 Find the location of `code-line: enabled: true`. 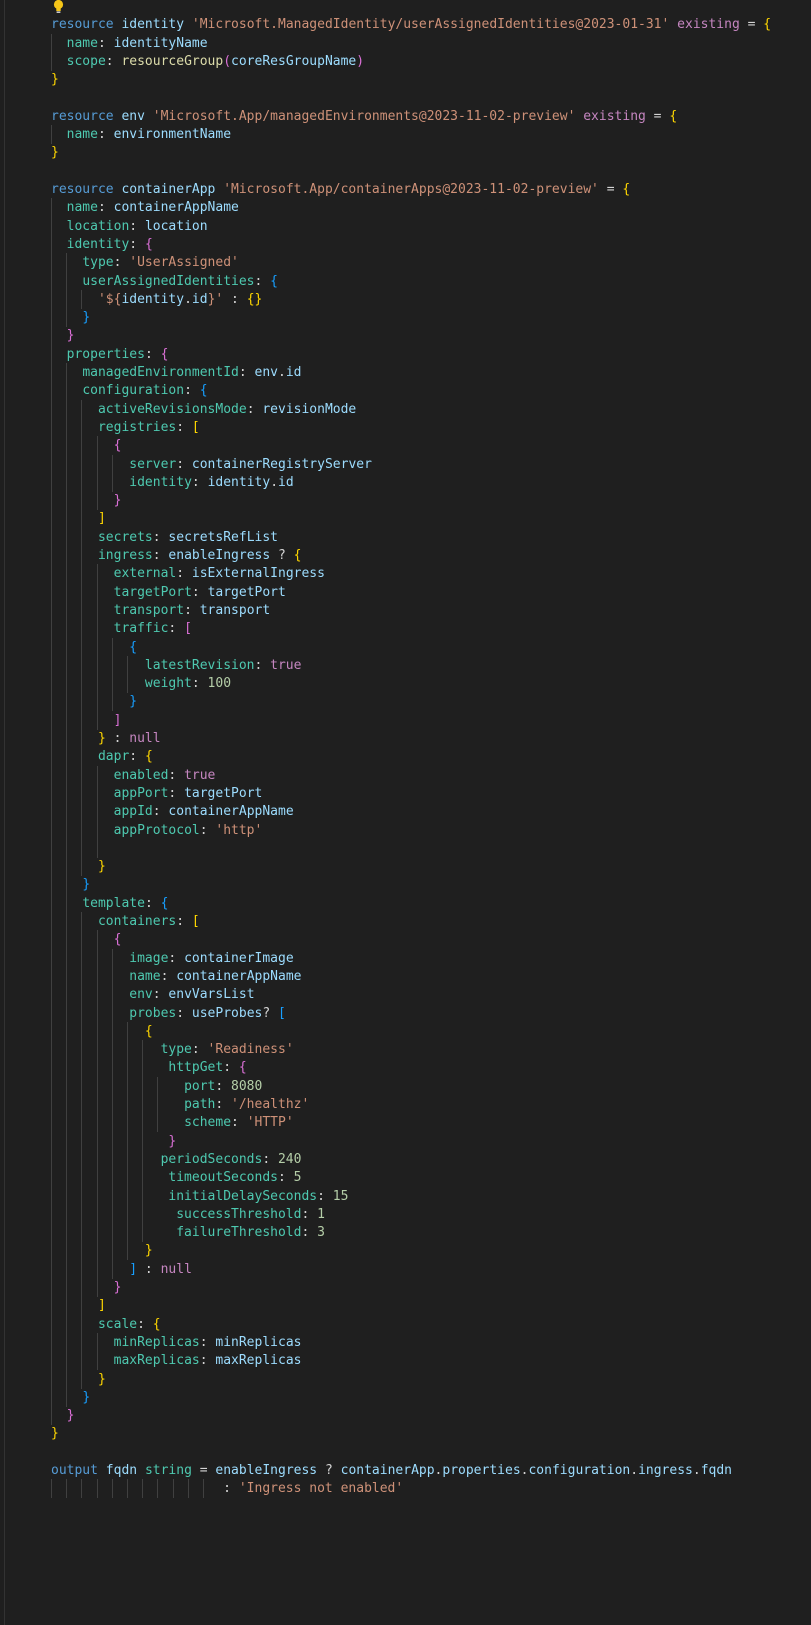

code-line: enabled: true is located at coordinates (405, 775).